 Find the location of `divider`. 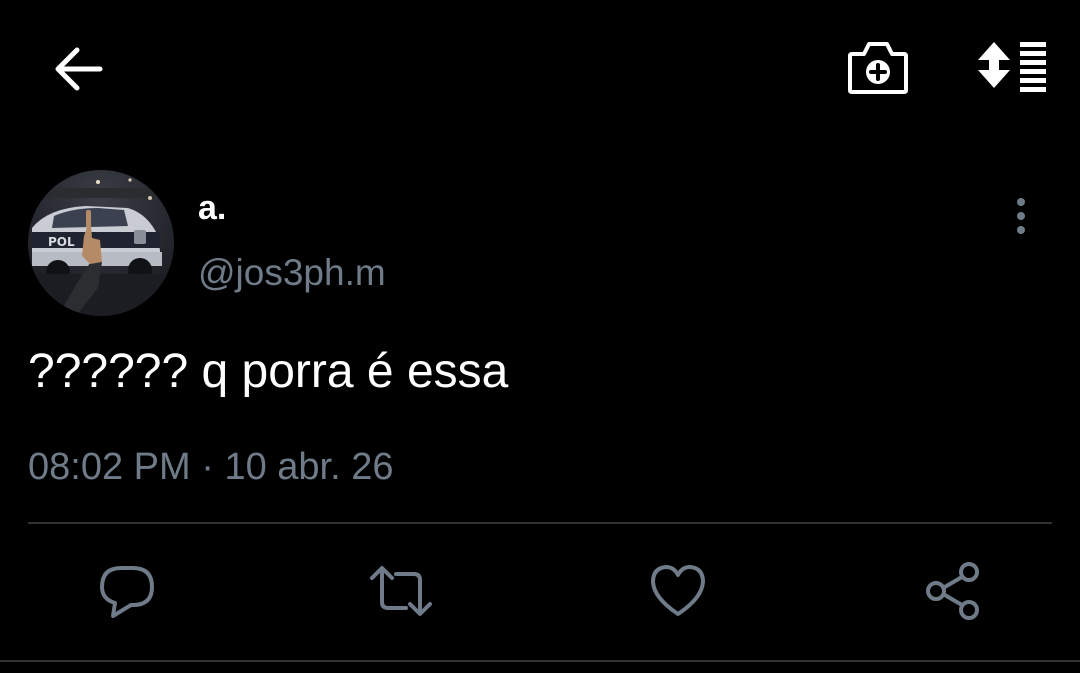

divider is located at coordinates (540, 523).